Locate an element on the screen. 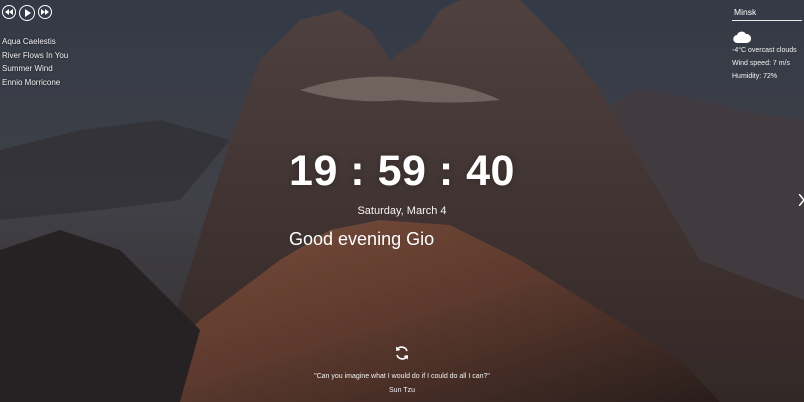  quote-author: Sun Tzu is located at coordinates (402, 390).